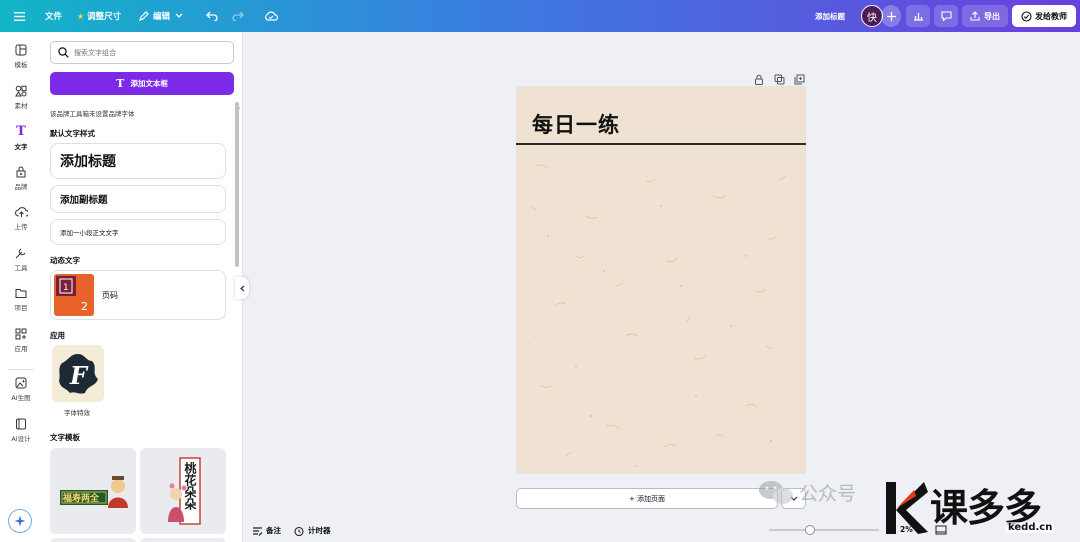 The height and width of the screenshot is (542, 1080). Describe the element at coordinates (1051, 16) in the screenshot. I see `share-label: 发给教师` at that location.